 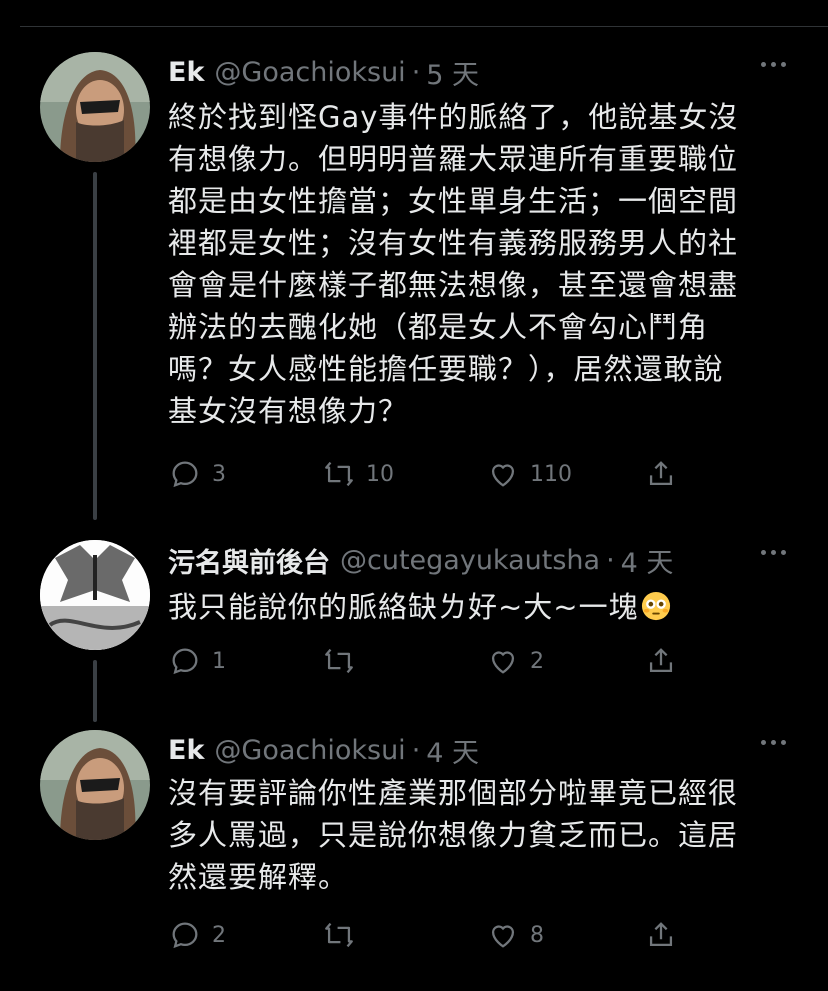 What do you see at coordinates (403, 607) in the screenshot?
I see `text-content: 我只能說你的脈絡缺ㄌ好~大~一塊` at bounding box center [403, 607].